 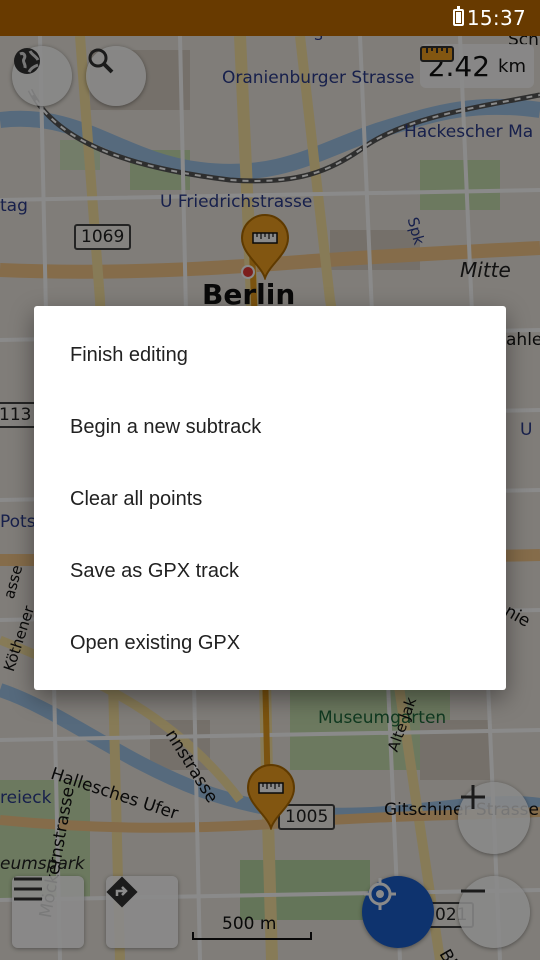 What do you see at coordinates (458, 16) in the screenshot?
I see `battery-icon` at bounding box center [458, 16].